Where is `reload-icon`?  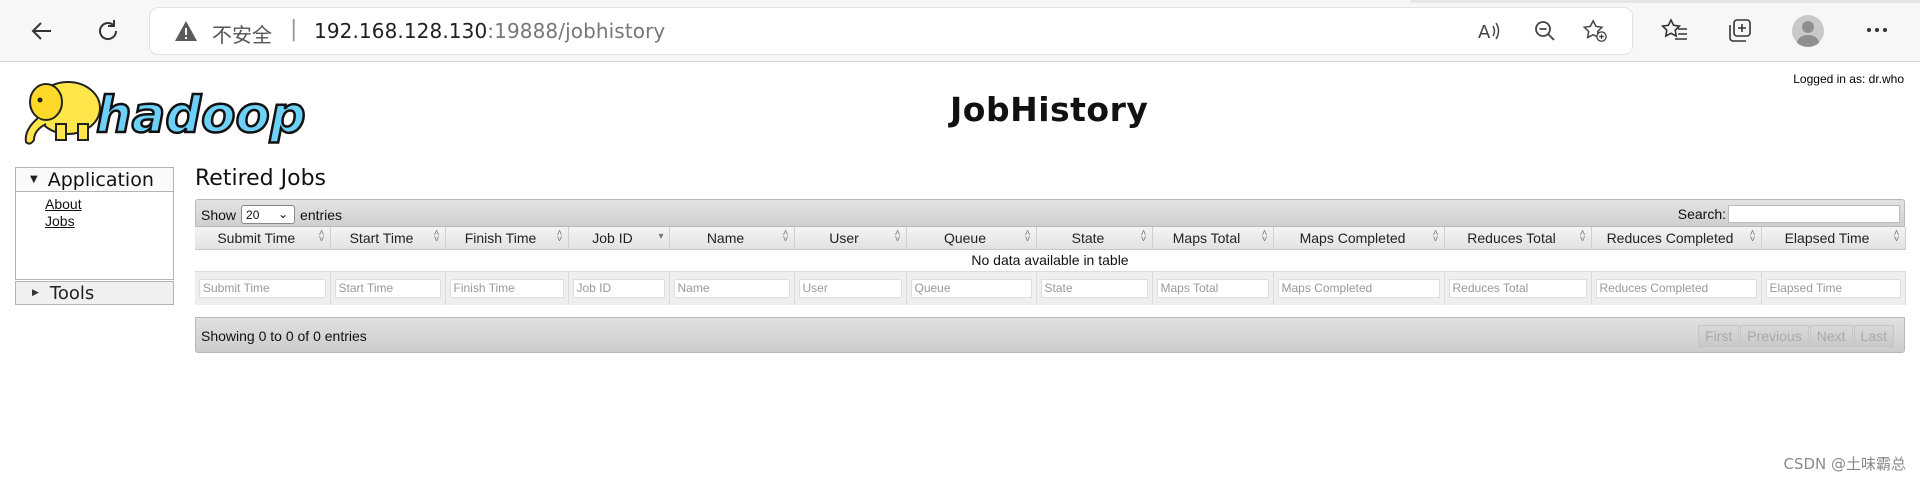 reload-icon is located at coordinates (108, 30).